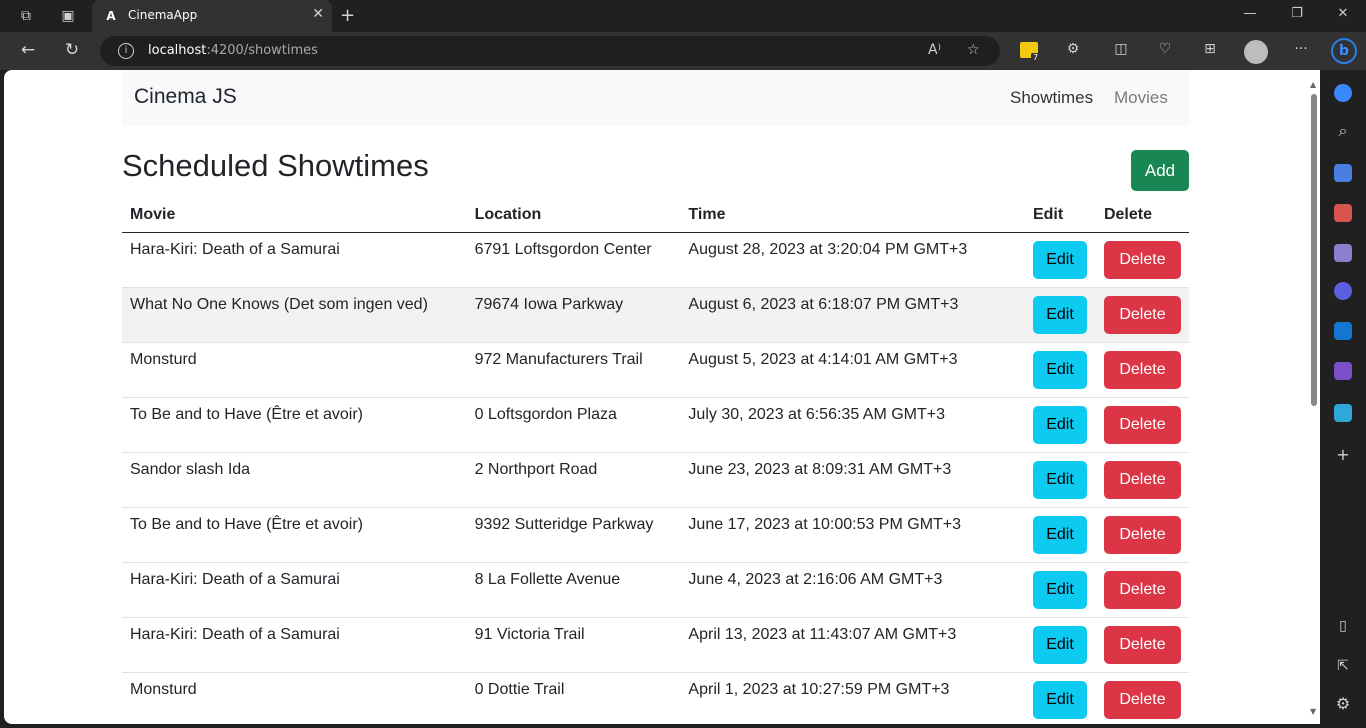 The height and width of the screenshot is (728, 1366). I want to click on column-header-location: Location, so click(573, 215).